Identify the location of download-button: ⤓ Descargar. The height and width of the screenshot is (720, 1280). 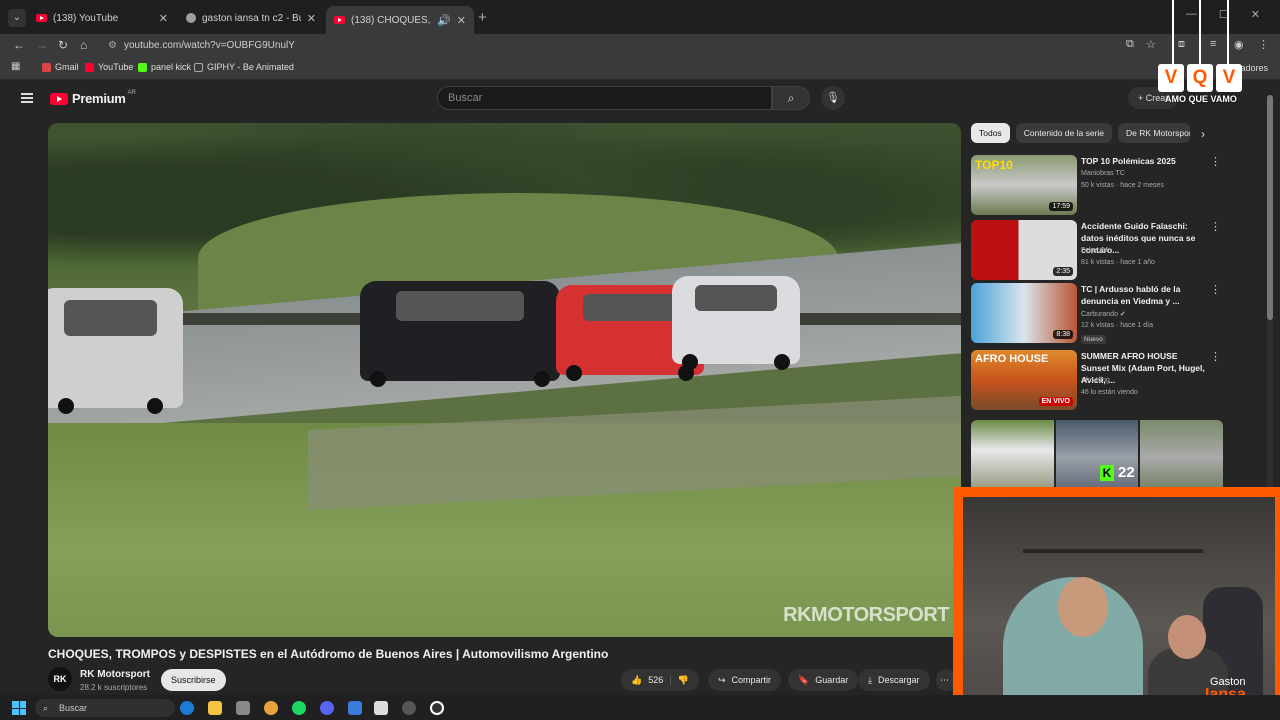
(894, 680).